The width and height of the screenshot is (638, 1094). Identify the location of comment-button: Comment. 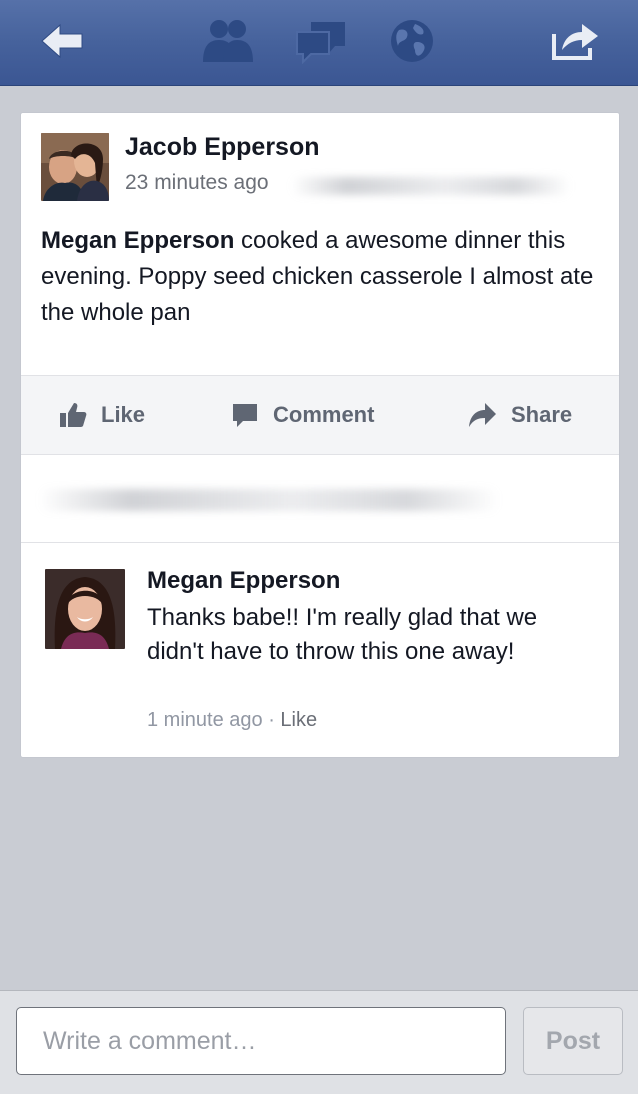
(302, 415).